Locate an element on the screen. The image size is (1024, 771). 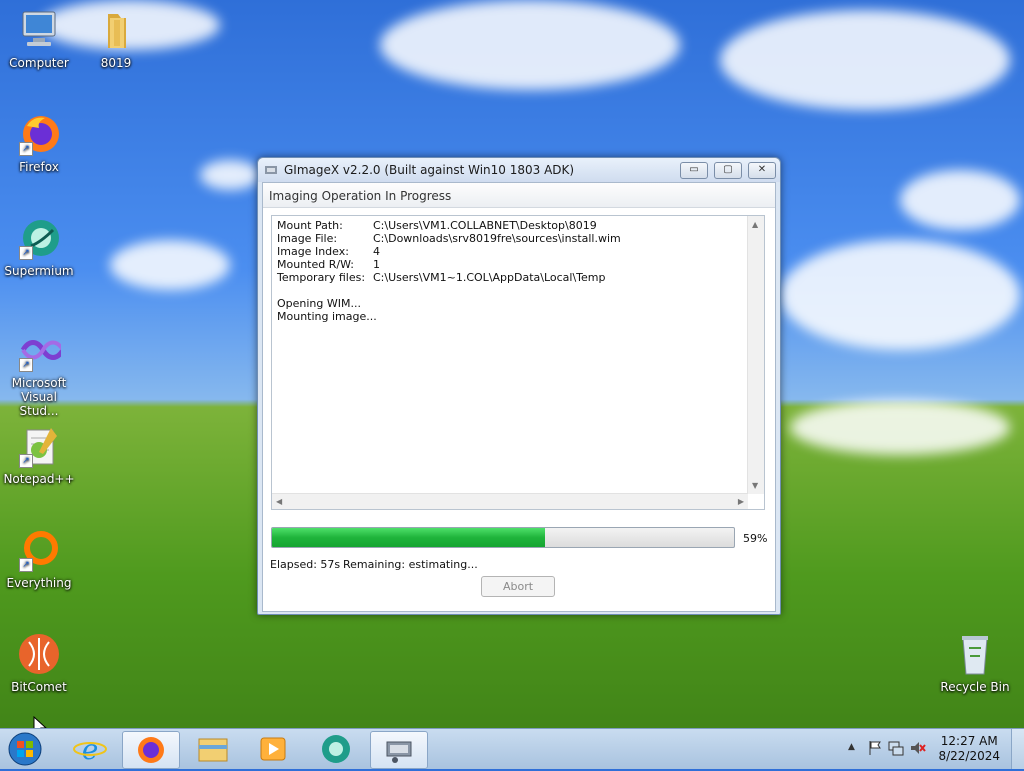
desktop-icon-firefox: ↗ Firefox is located at coordinates (39, 143).